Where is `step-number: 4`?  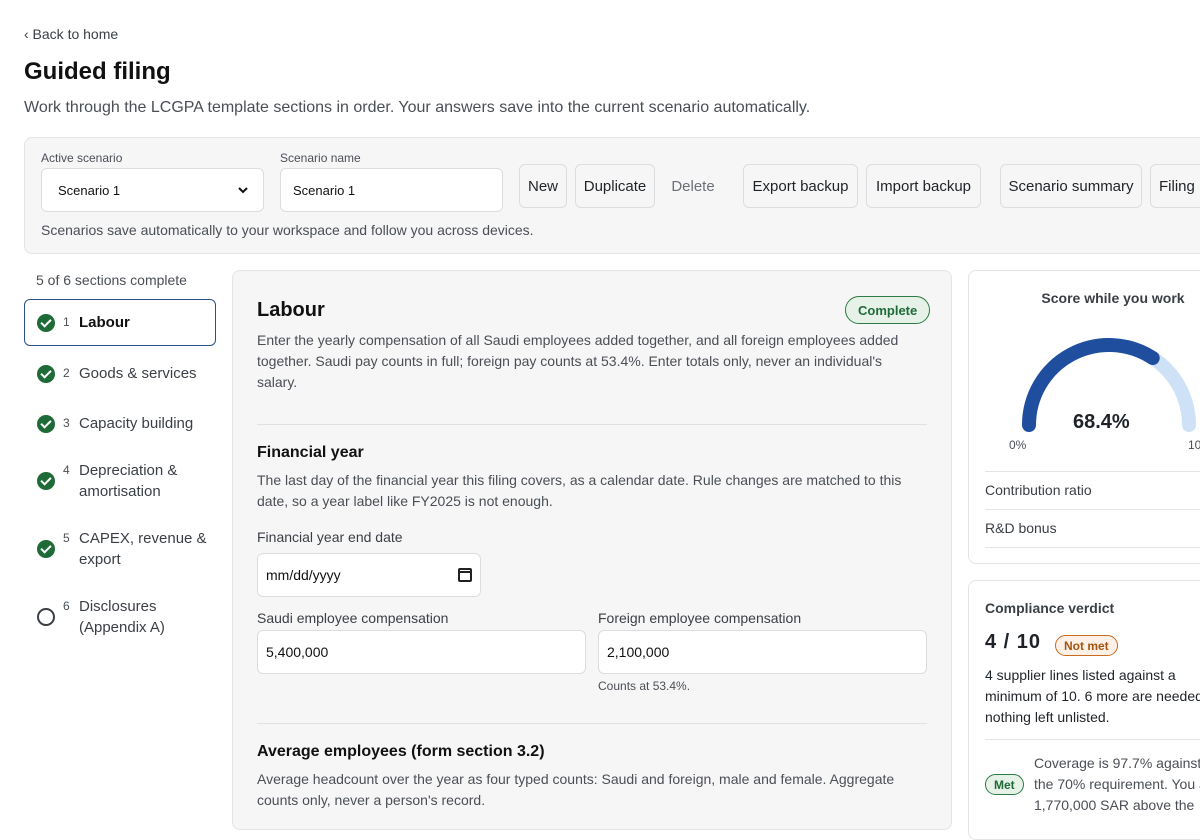 step-number: 4 is located at coordinates (66, 470).